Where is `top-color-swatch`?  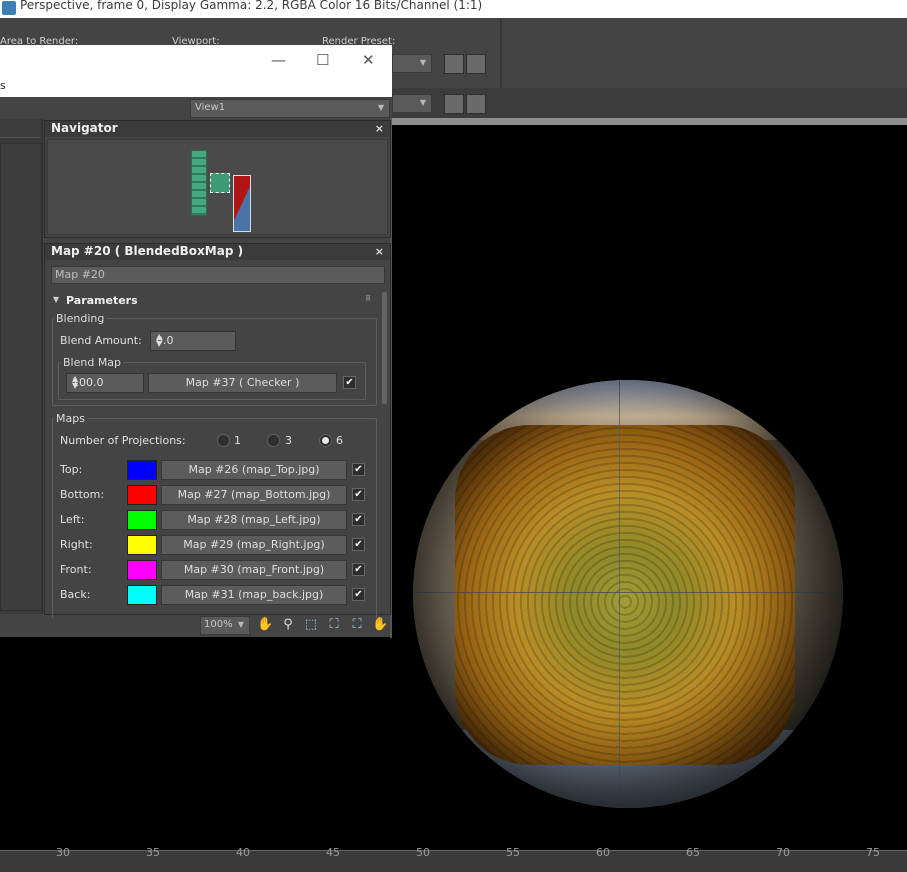 top-color-swatch is located at coordinates (142, 470).